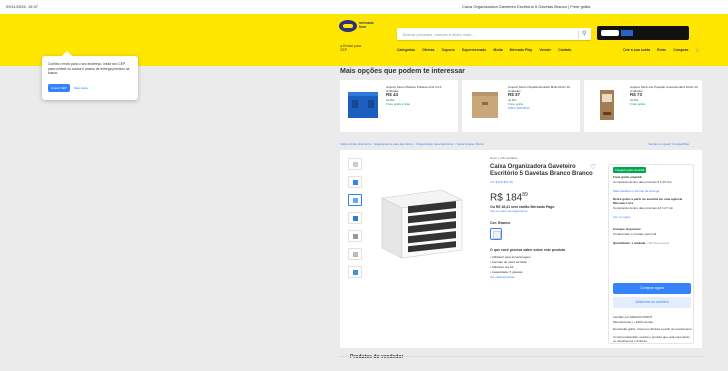  I want to click on price-value: R$ 184, so click(506, 198).